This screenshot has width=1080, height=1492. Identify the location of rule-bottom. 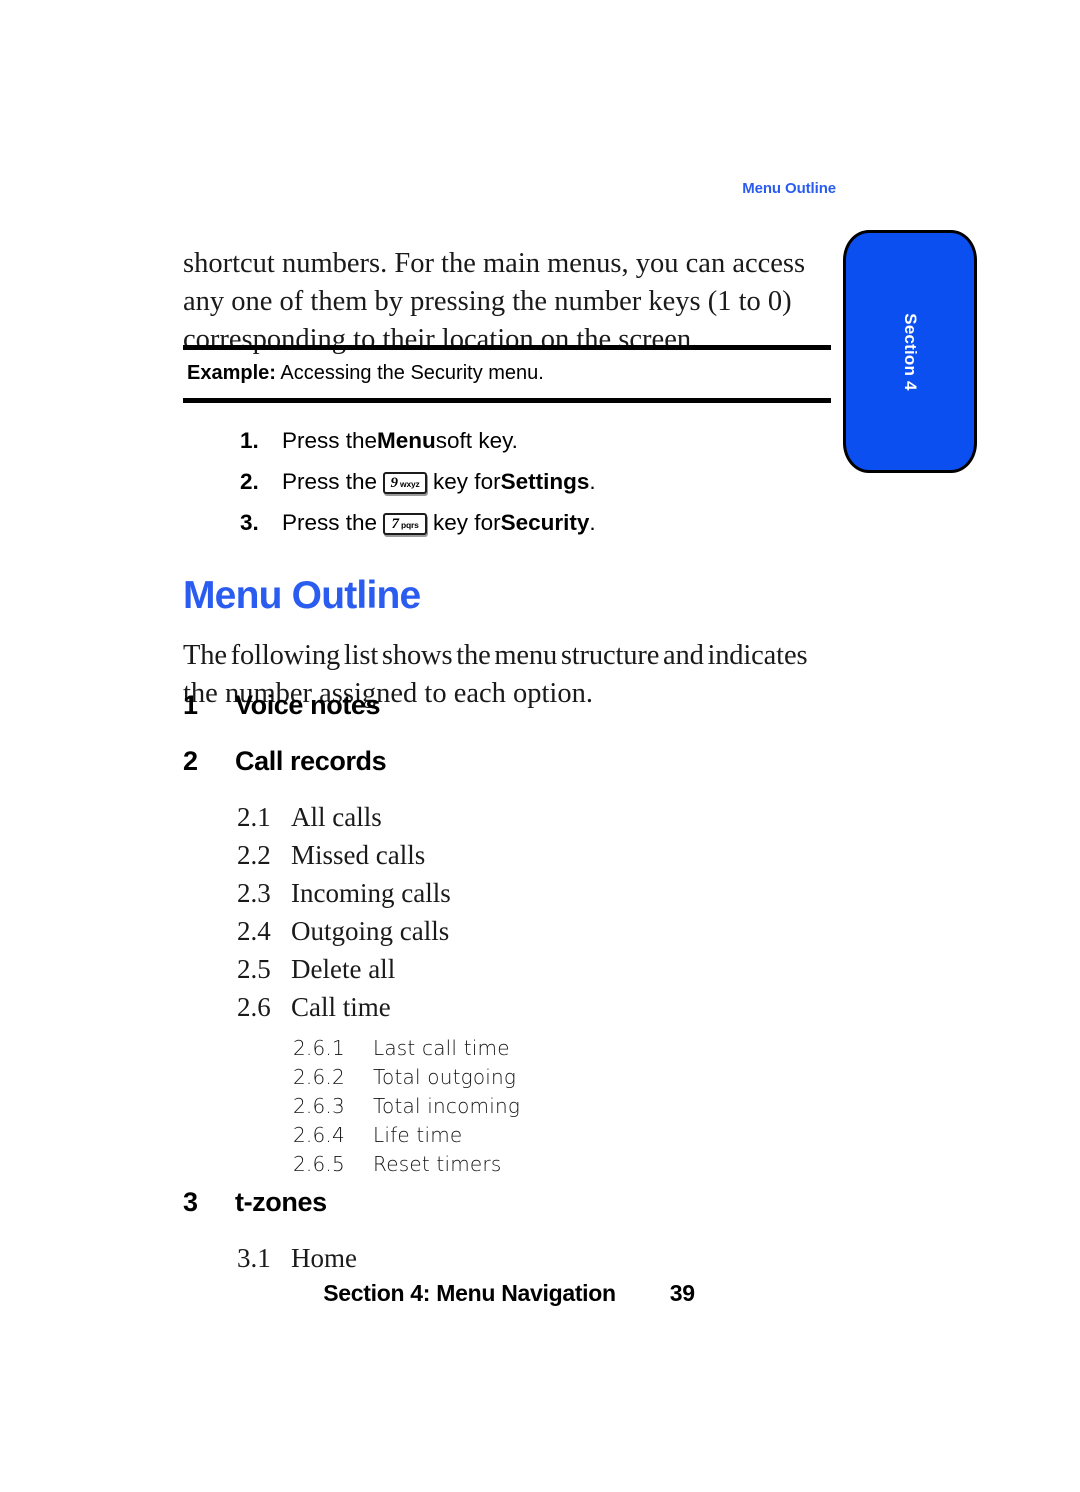
(507, 400).